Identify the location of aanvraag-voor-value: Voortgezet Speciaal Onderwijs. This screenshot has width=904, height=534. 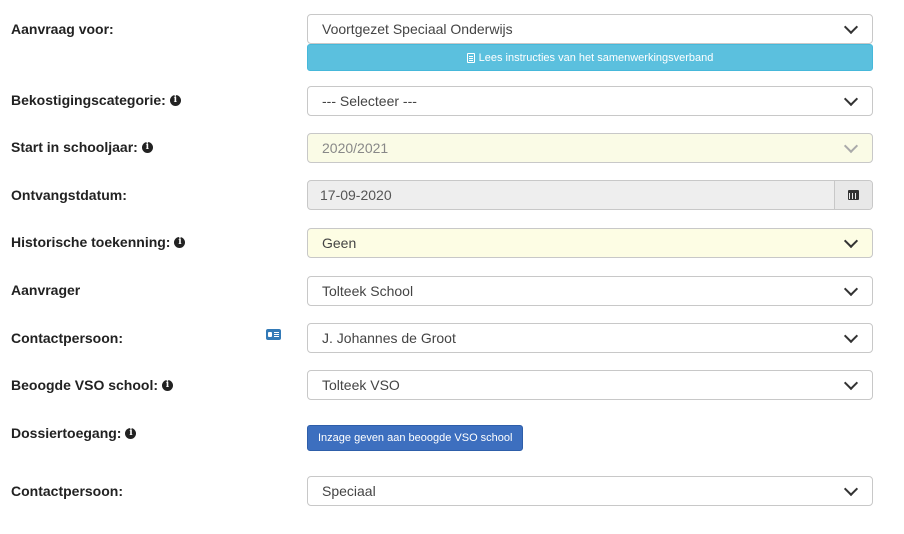
(417, 29).